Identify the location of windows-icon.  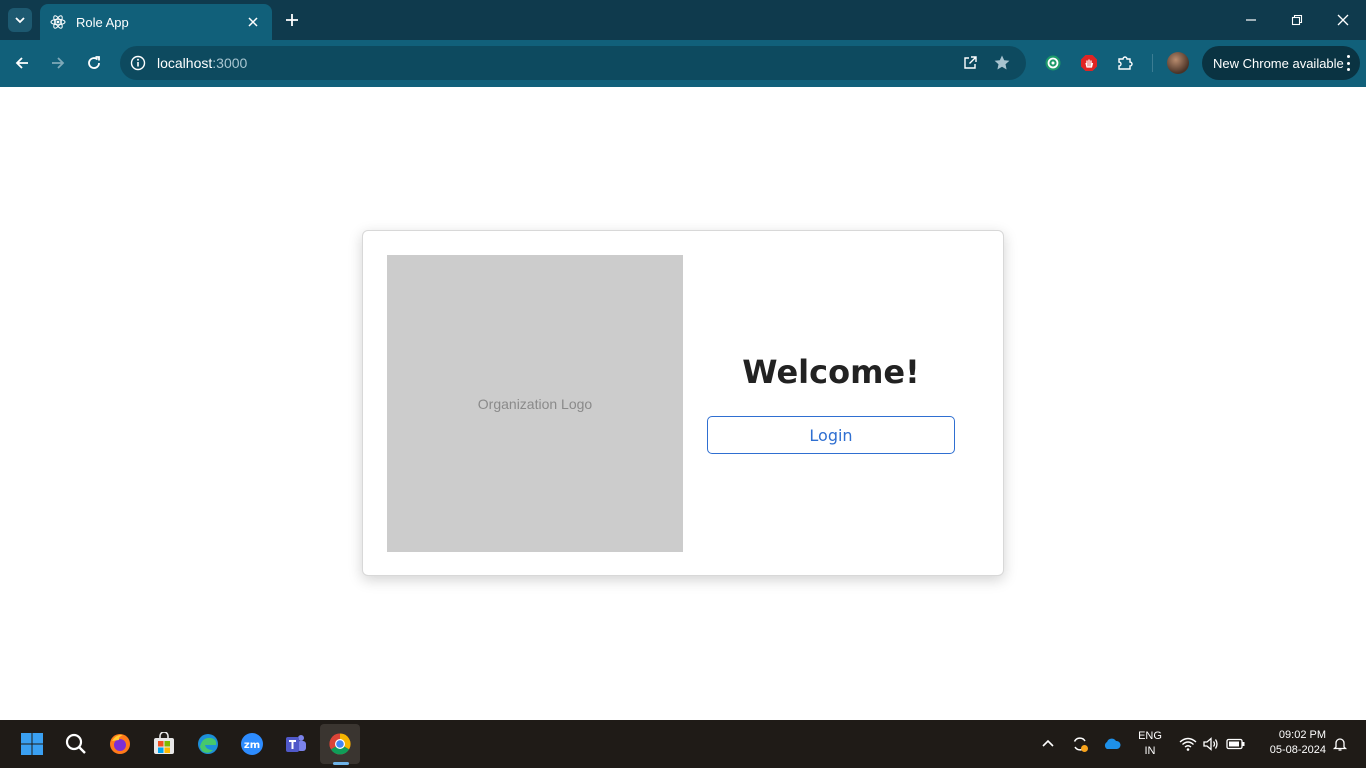
(32, 744).